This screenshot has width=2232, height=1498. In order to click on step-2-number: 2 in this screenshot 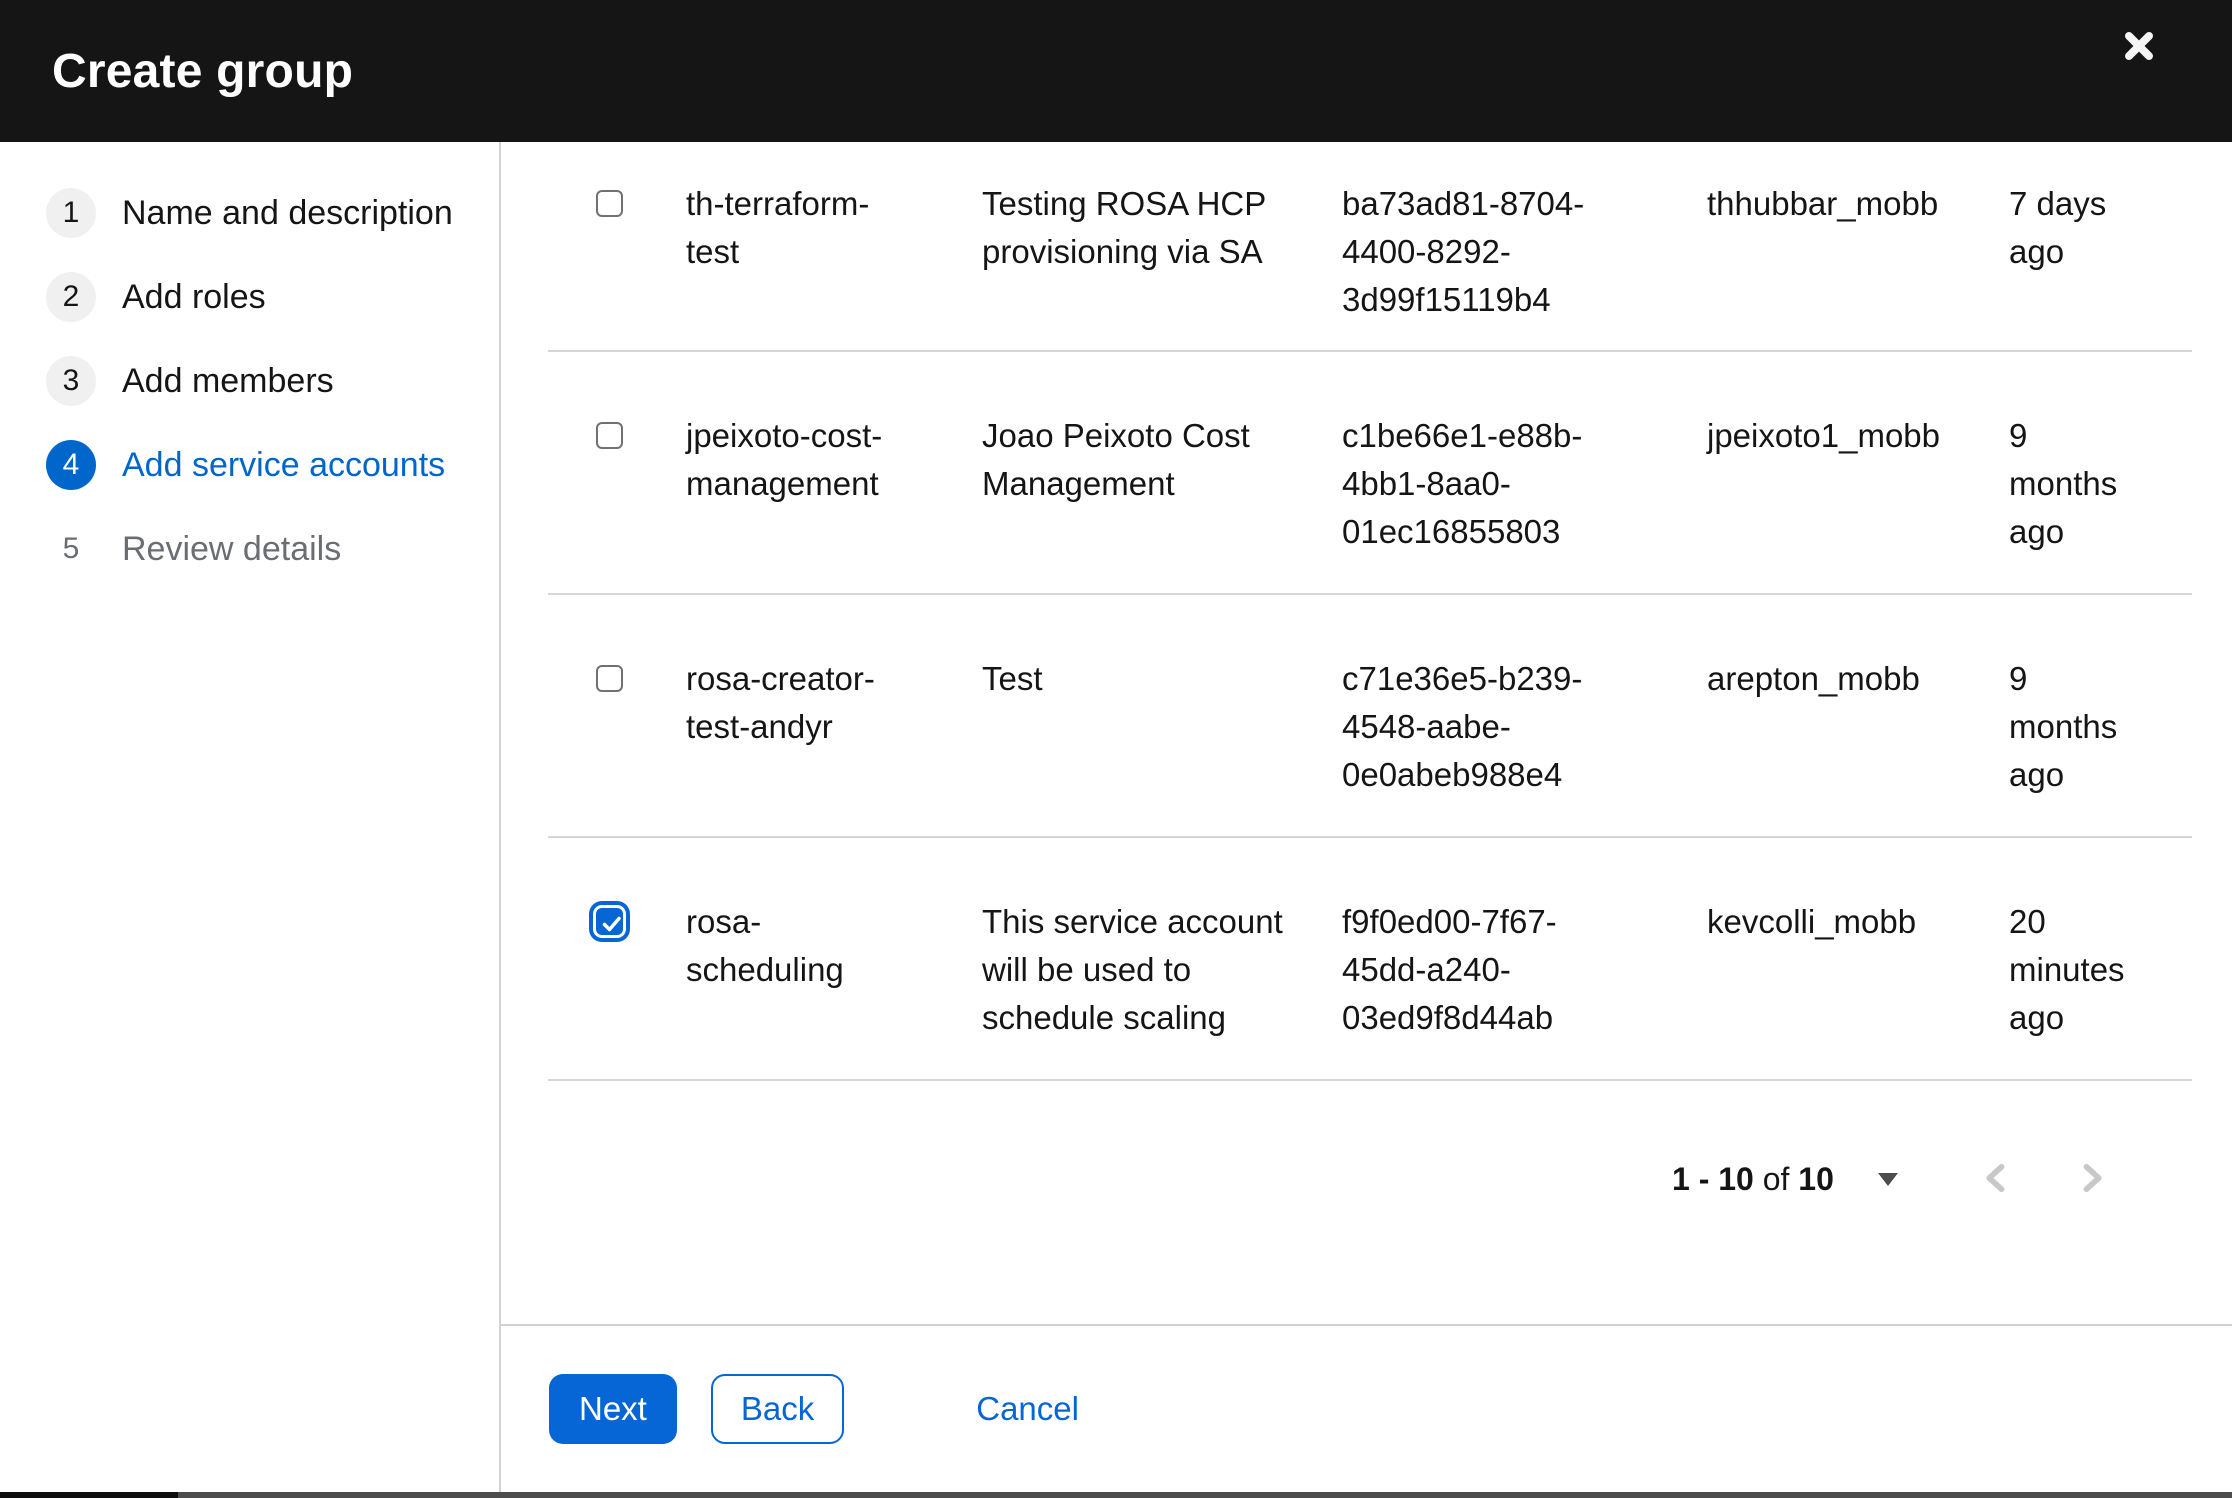, I will do `click(71, 297)`.